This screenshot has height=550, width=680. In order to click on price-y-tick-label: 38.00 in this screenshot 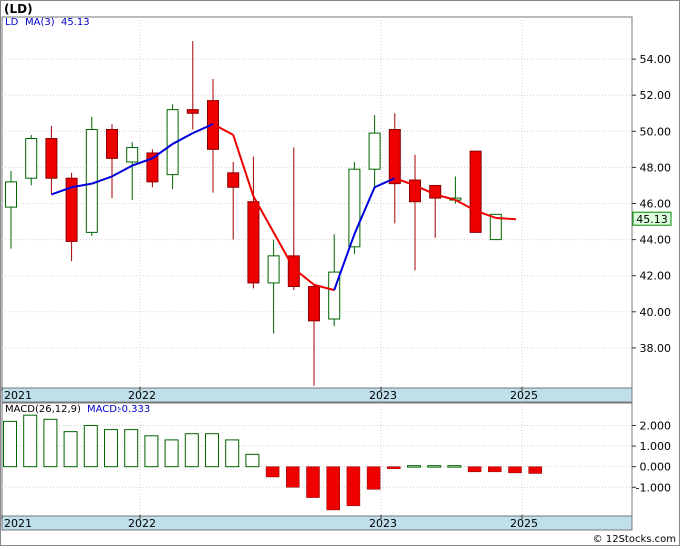, I will do `click(656, 348)`.